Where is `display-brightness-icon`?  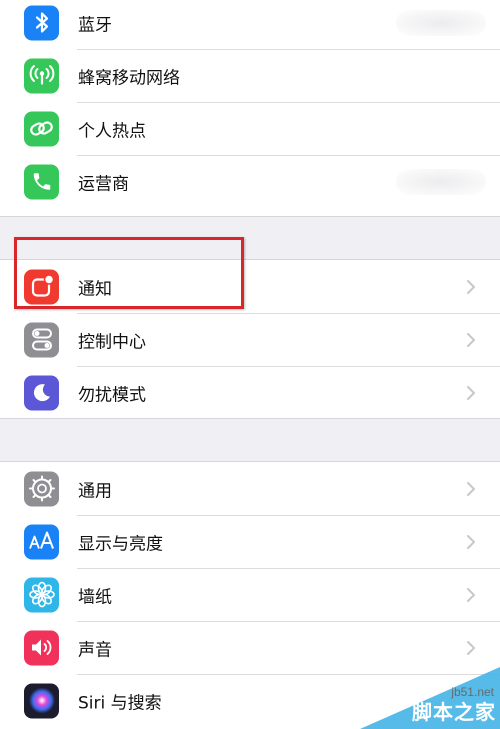
display-brightness-icon is located at coordinates (41, 541).